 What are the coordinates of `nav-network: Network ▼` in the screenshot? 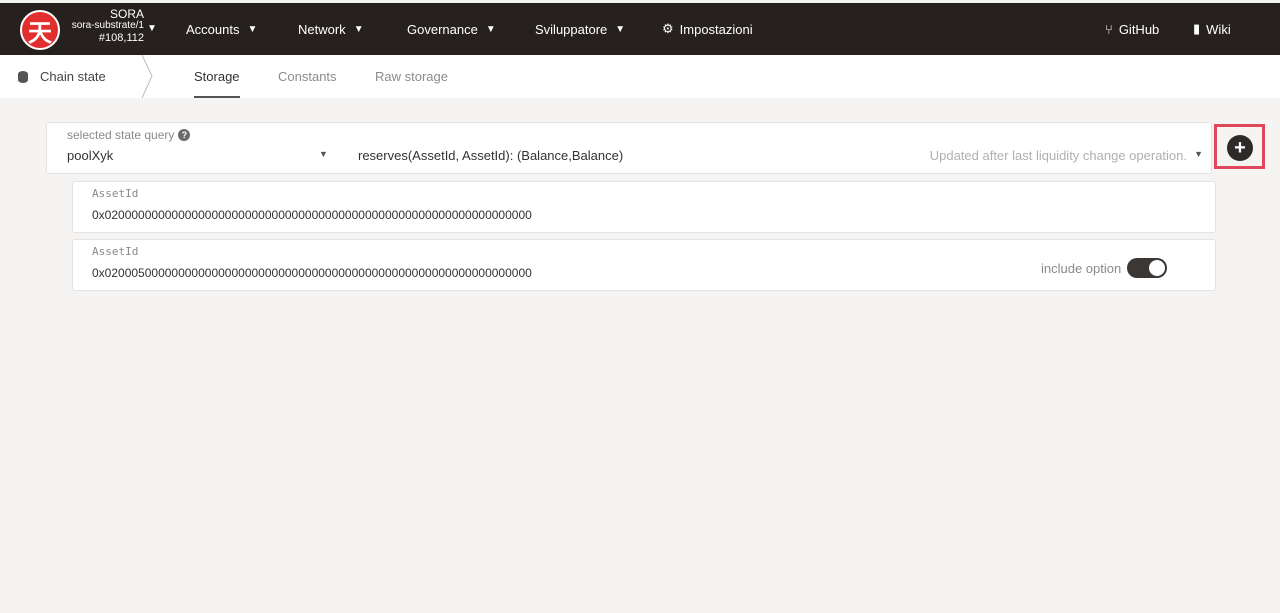 It's located at (331, 29).